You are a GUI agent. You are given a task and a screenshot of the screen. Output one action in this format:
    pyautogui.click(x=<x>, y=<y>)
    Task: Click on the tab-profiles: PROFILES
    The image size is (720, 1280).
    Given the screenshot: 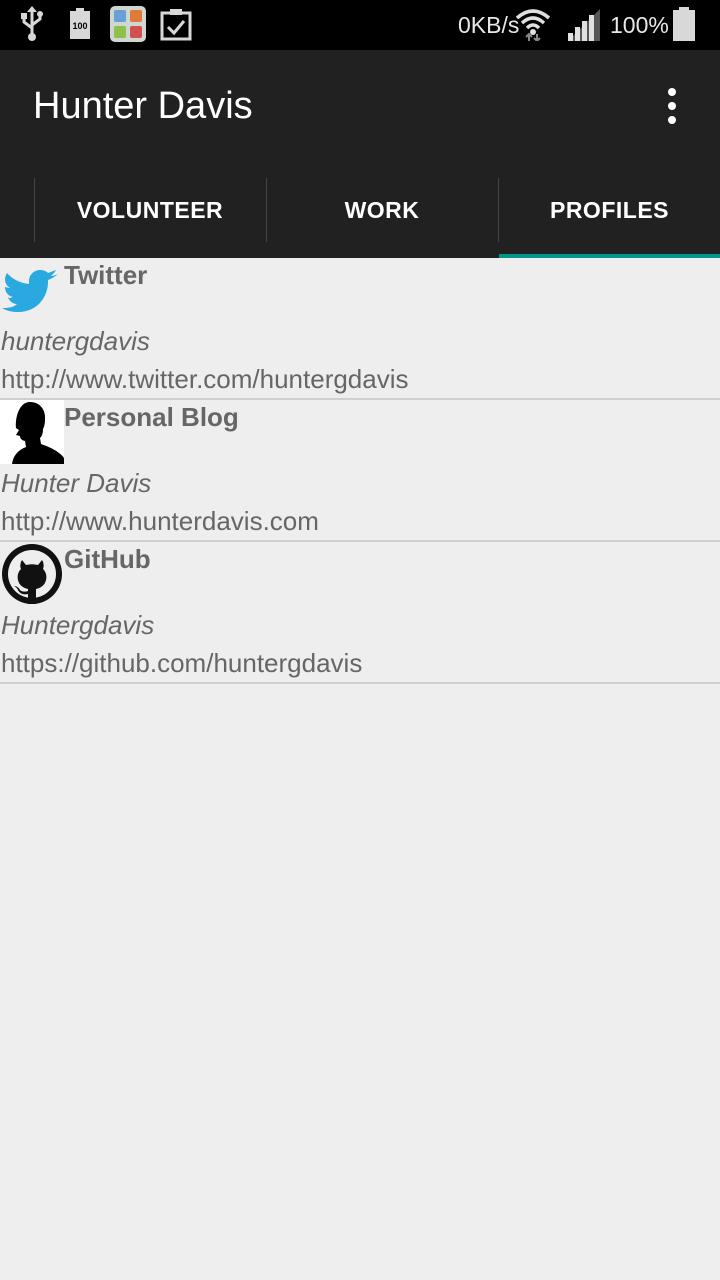 What is the action you would take?
    pyautogui.click(x=609, y=210)
    